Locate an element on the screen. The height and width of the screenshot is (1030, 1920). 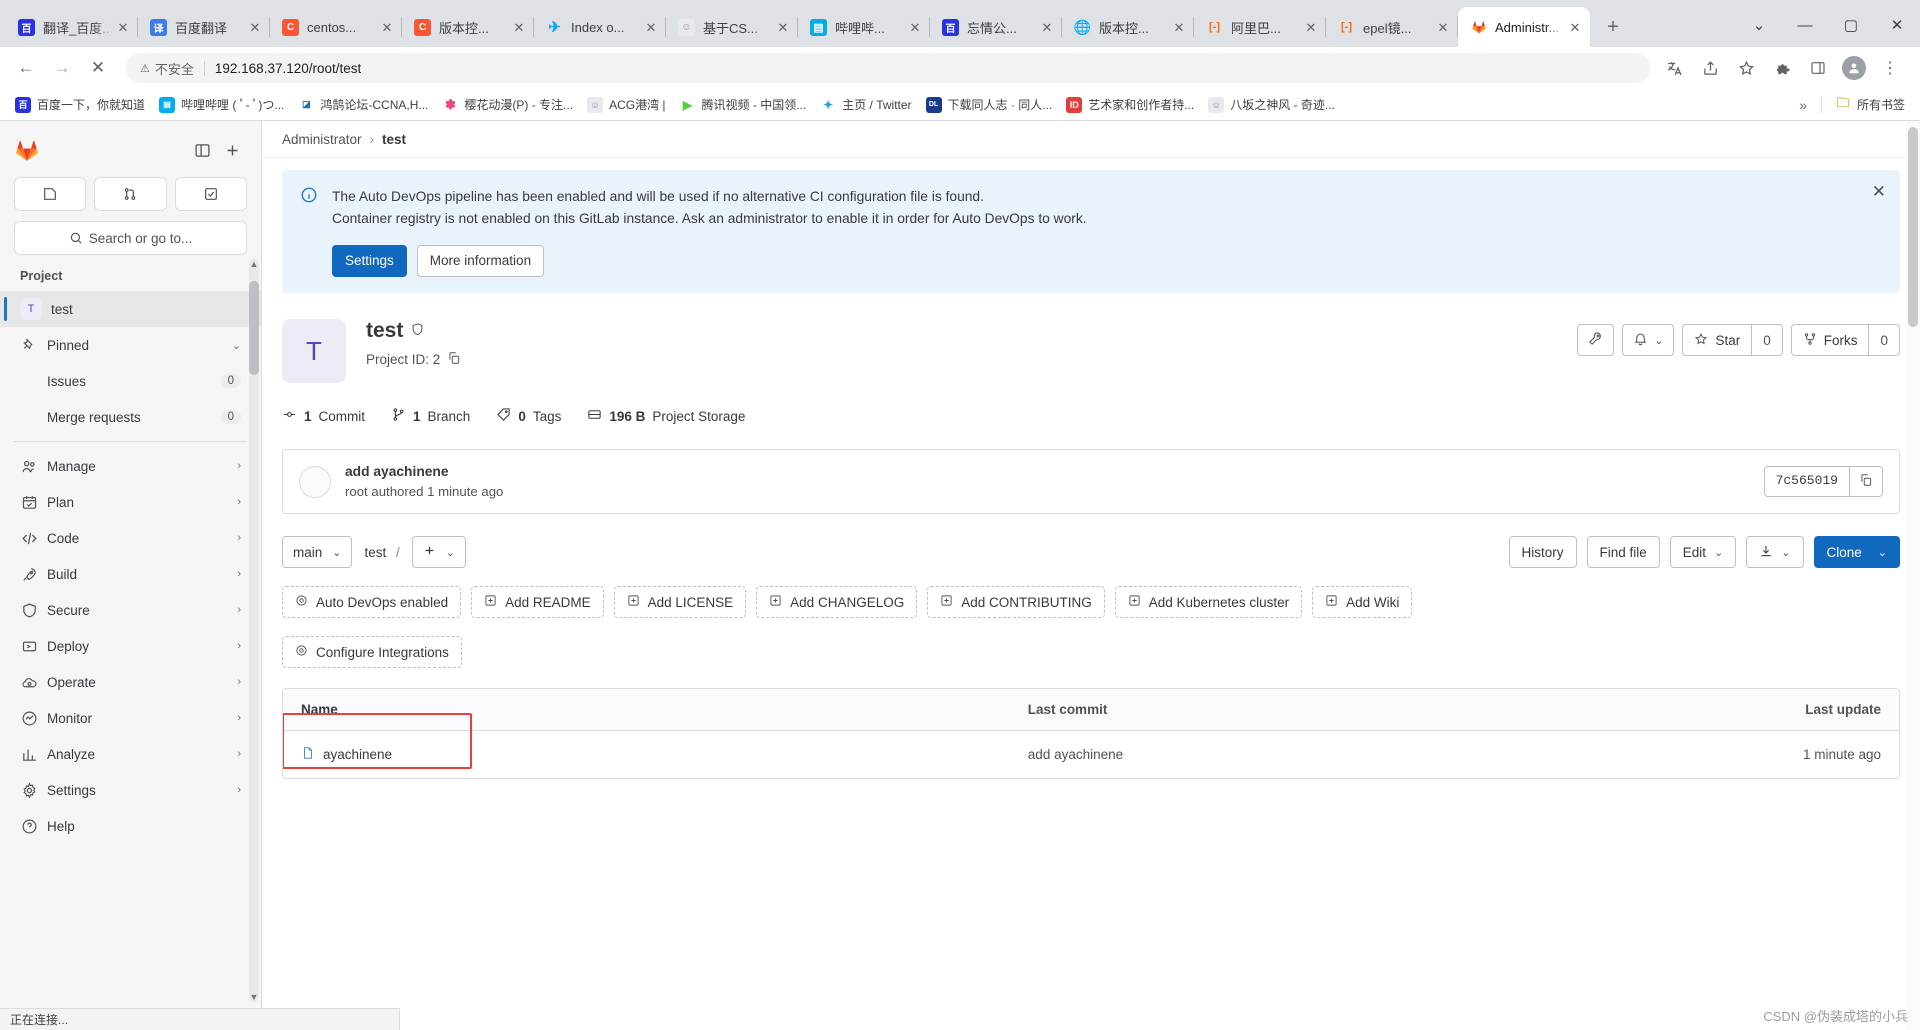
sidebar-item-code: Code › is located at coordinates (130, 538).